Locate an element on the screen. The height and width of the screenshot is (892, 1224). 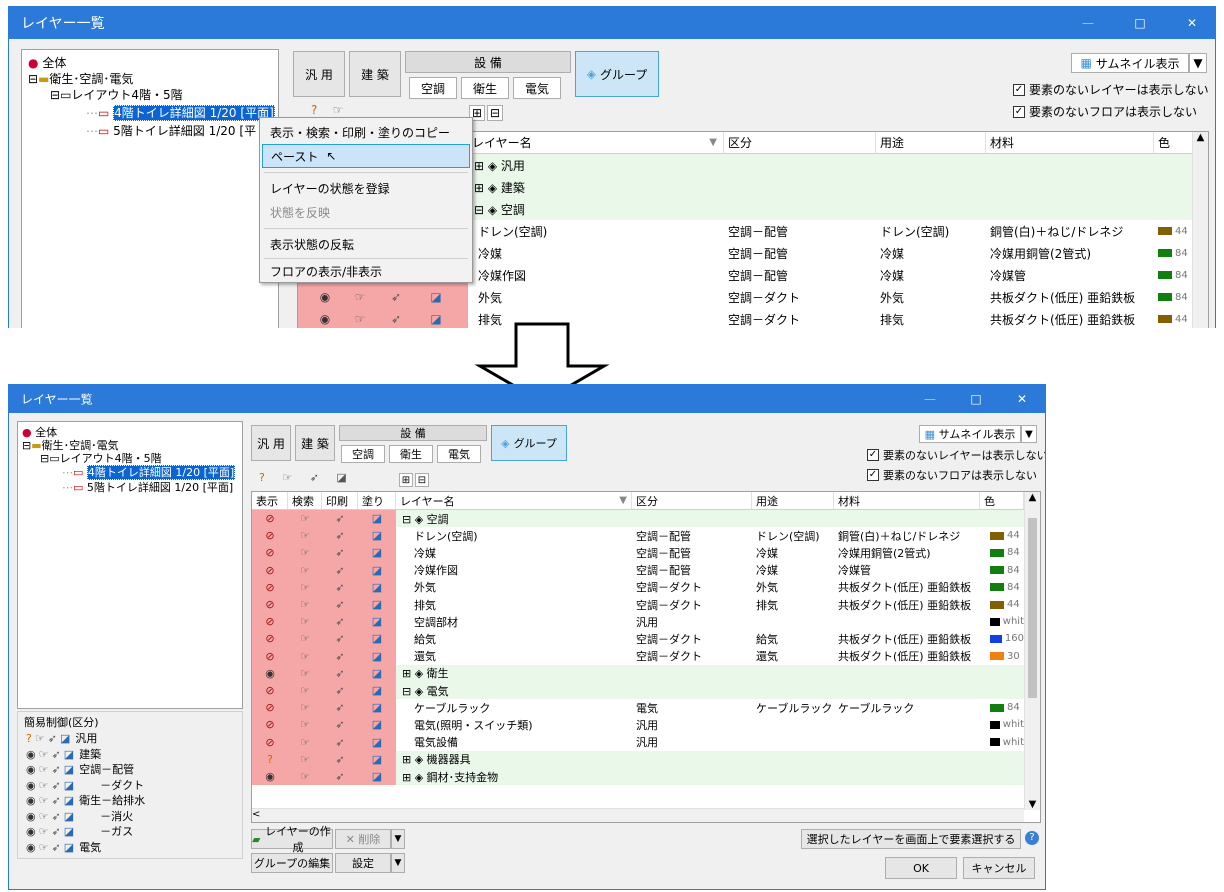
column-layer-name: レイヤー名 ▼ is located at coordinates (514, 500).